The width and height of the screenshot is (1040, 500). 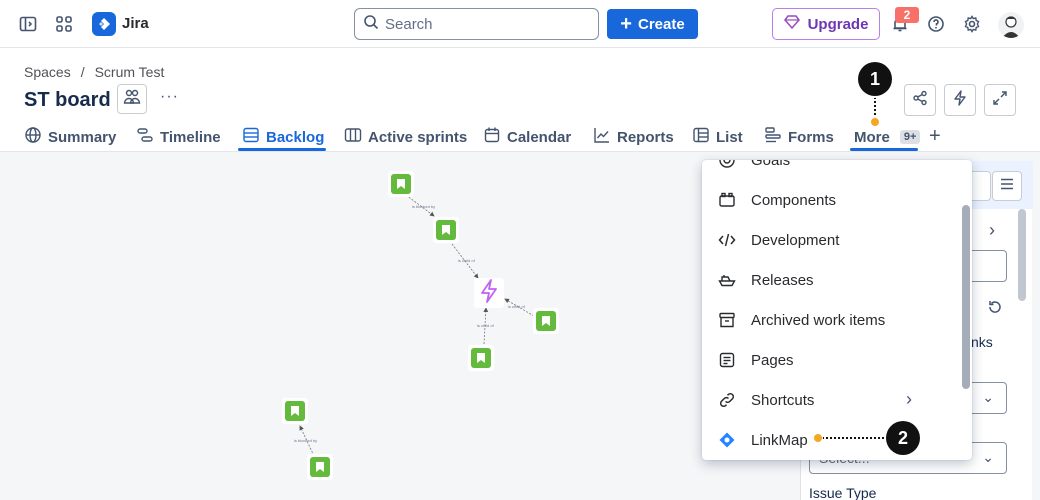 I want to click on callout-1-dot, so click(x=875, y=122).